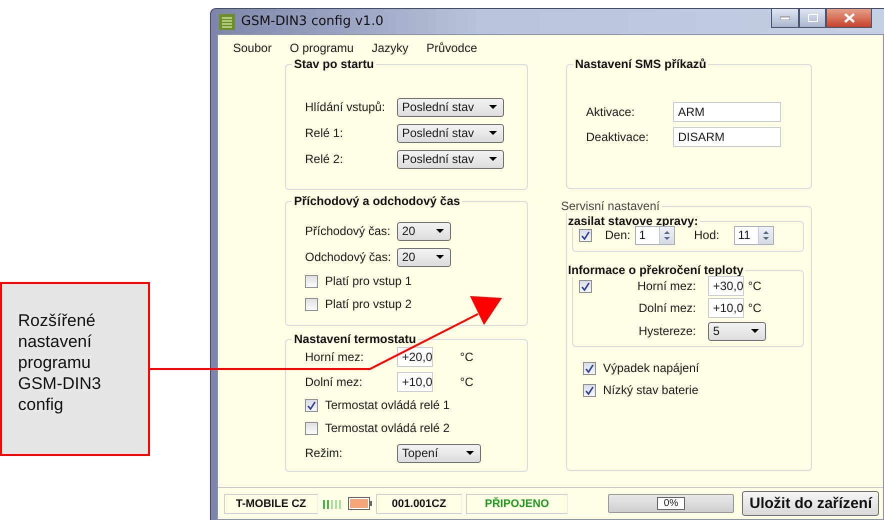 Image resolution: width=884 pixels, height=520 pixels. I want to click on minimize-button, so click(785, 18).